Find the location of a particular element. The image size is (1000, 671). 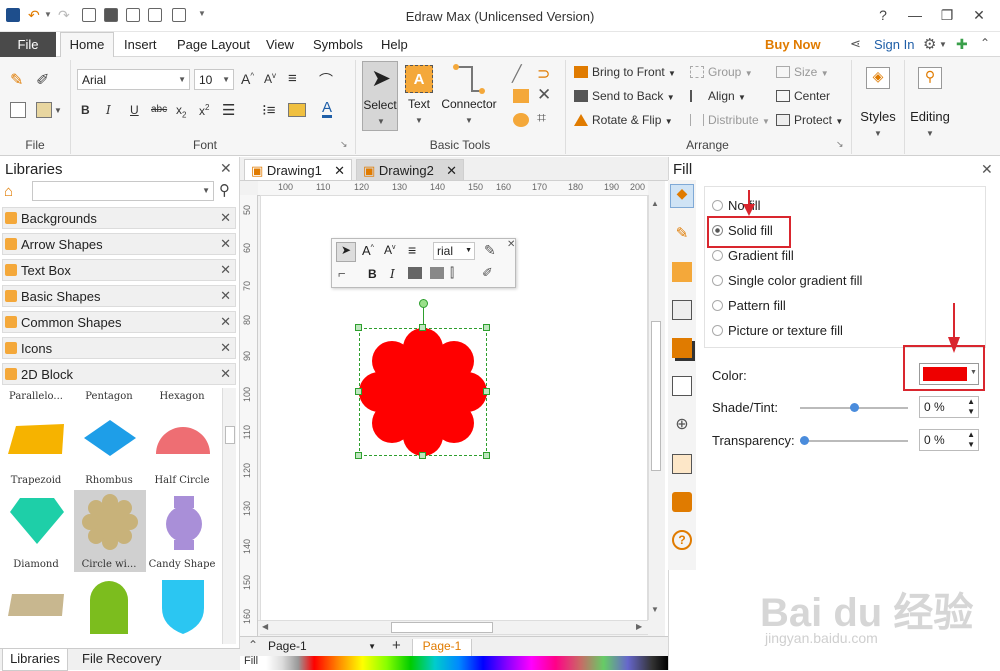

bring-to-front-button: Bring to Front ▼ is located at coordinates (625, 72).